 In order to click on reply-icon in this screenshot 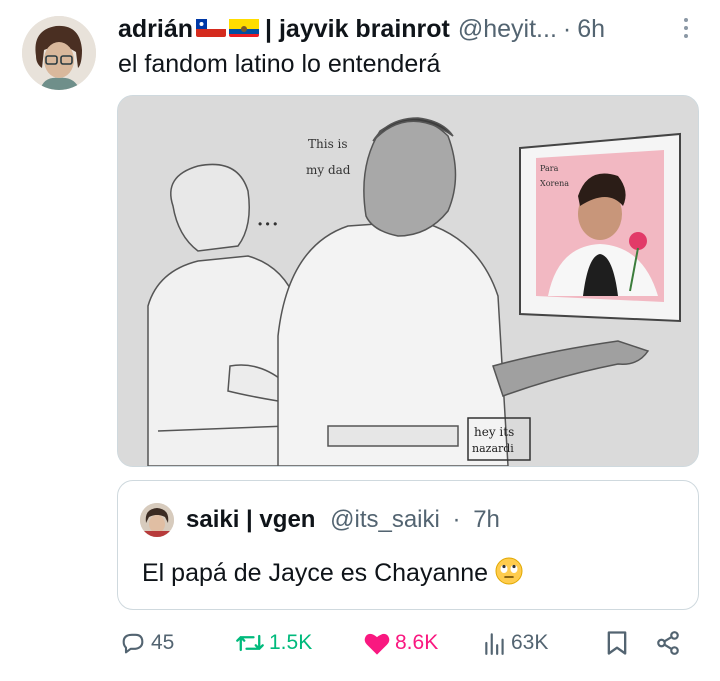, I will do `click(133, 643)`.